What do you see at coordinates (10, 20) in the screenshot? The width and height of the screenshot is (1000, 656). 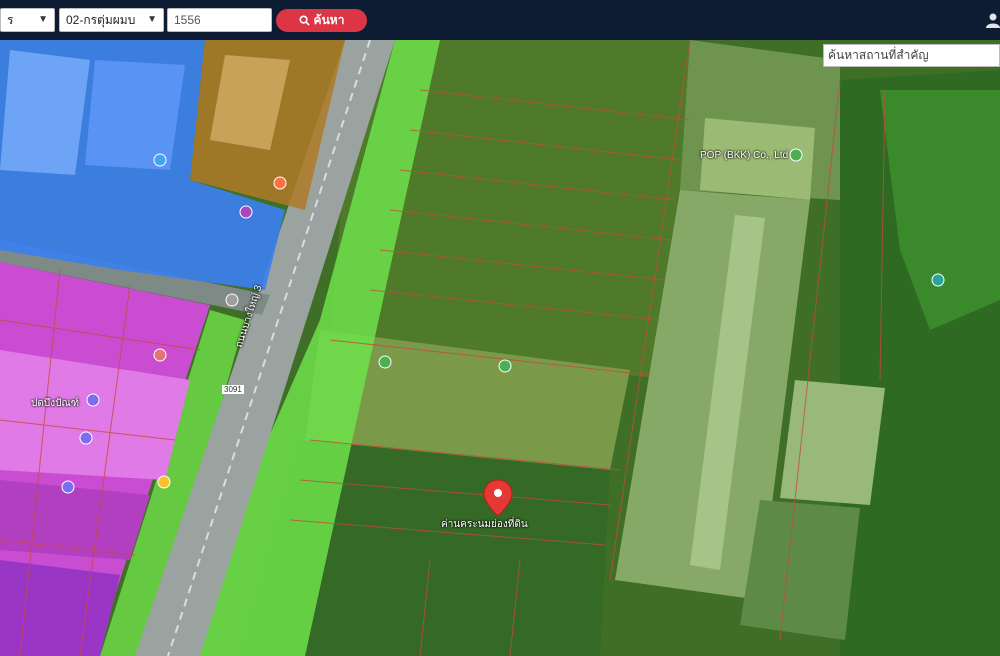 I see `province-select-value: ร` at bounding box center [10, 20].